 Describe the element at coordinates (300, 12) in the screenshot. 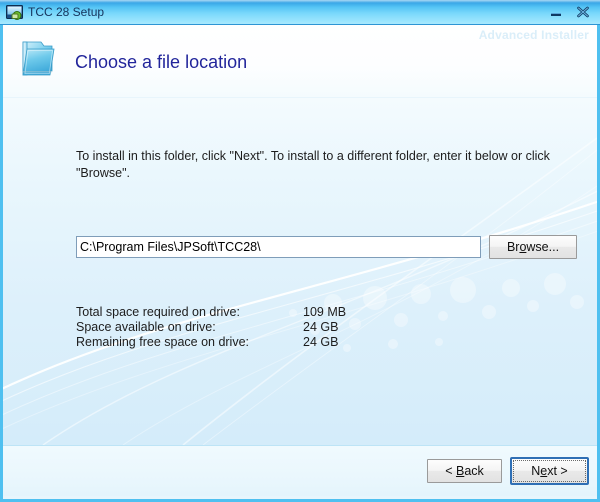

I see `title-bar: TCC 28 Setup` at that location.